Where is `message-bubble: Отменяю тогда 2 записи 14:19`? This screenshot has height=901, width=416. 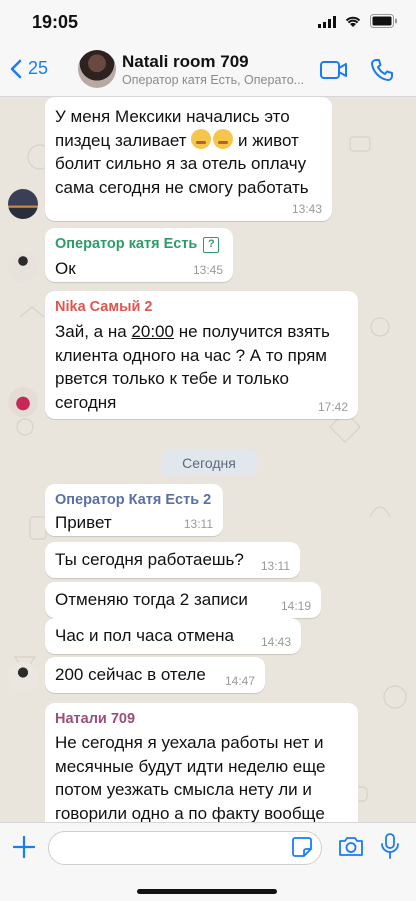 message-bubble: Отменяю тогда 2 записи 14:19 is located at coordinates (183, 600).